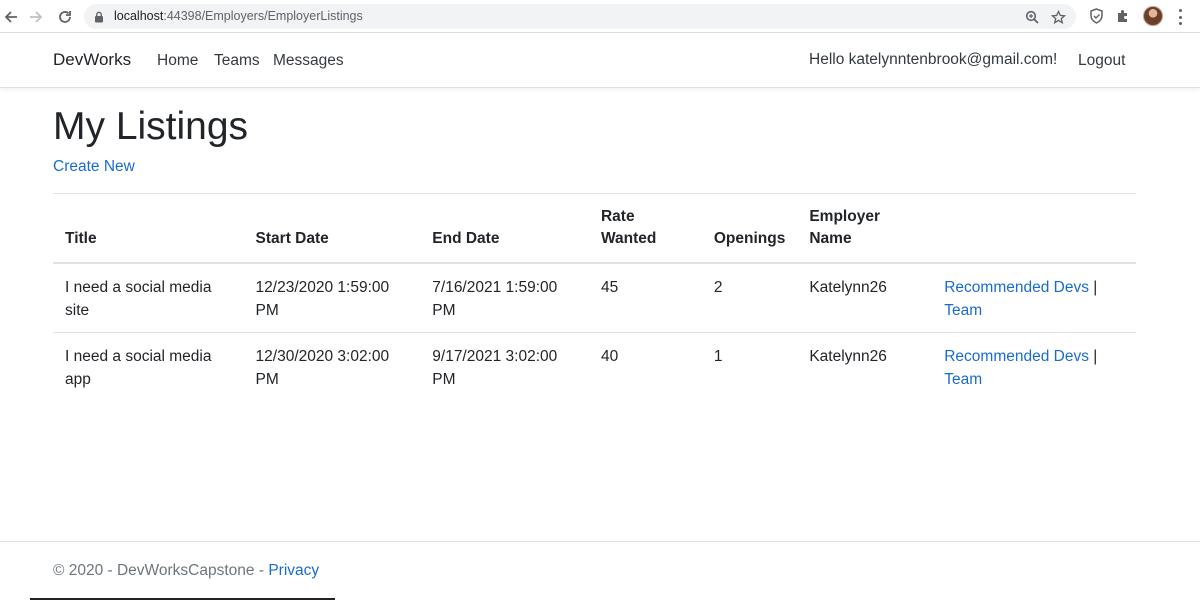 Image resolution: width=1200 pixels, height=600 pixels. What do you see at coordinates (92, 60) in the screenshot?
I see `brand-link: DevWorks` at bounding box center [92, 60].